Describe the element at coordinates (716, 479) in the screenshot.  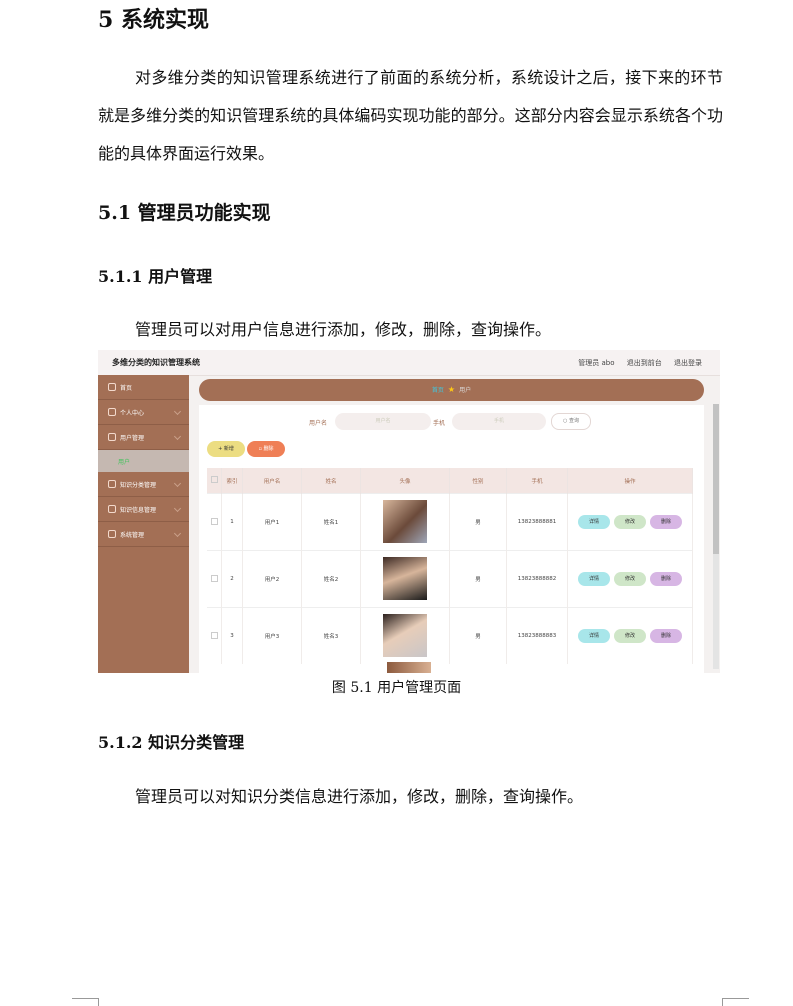
I see `scrollbar-thumb` at that location.